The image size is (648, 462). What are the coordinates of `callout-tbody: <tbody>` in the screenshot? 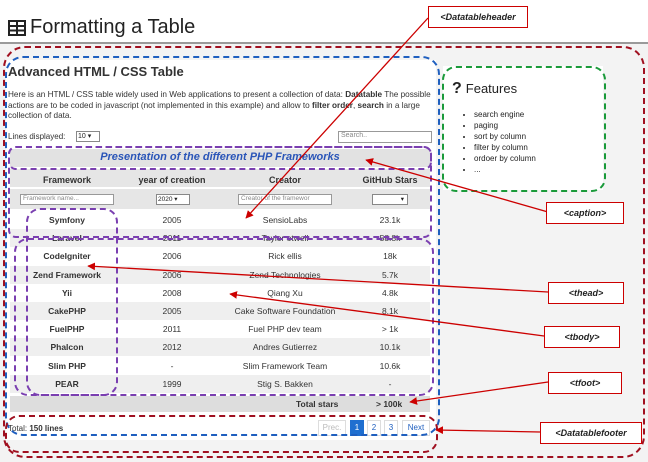 It's located at (582, 337).